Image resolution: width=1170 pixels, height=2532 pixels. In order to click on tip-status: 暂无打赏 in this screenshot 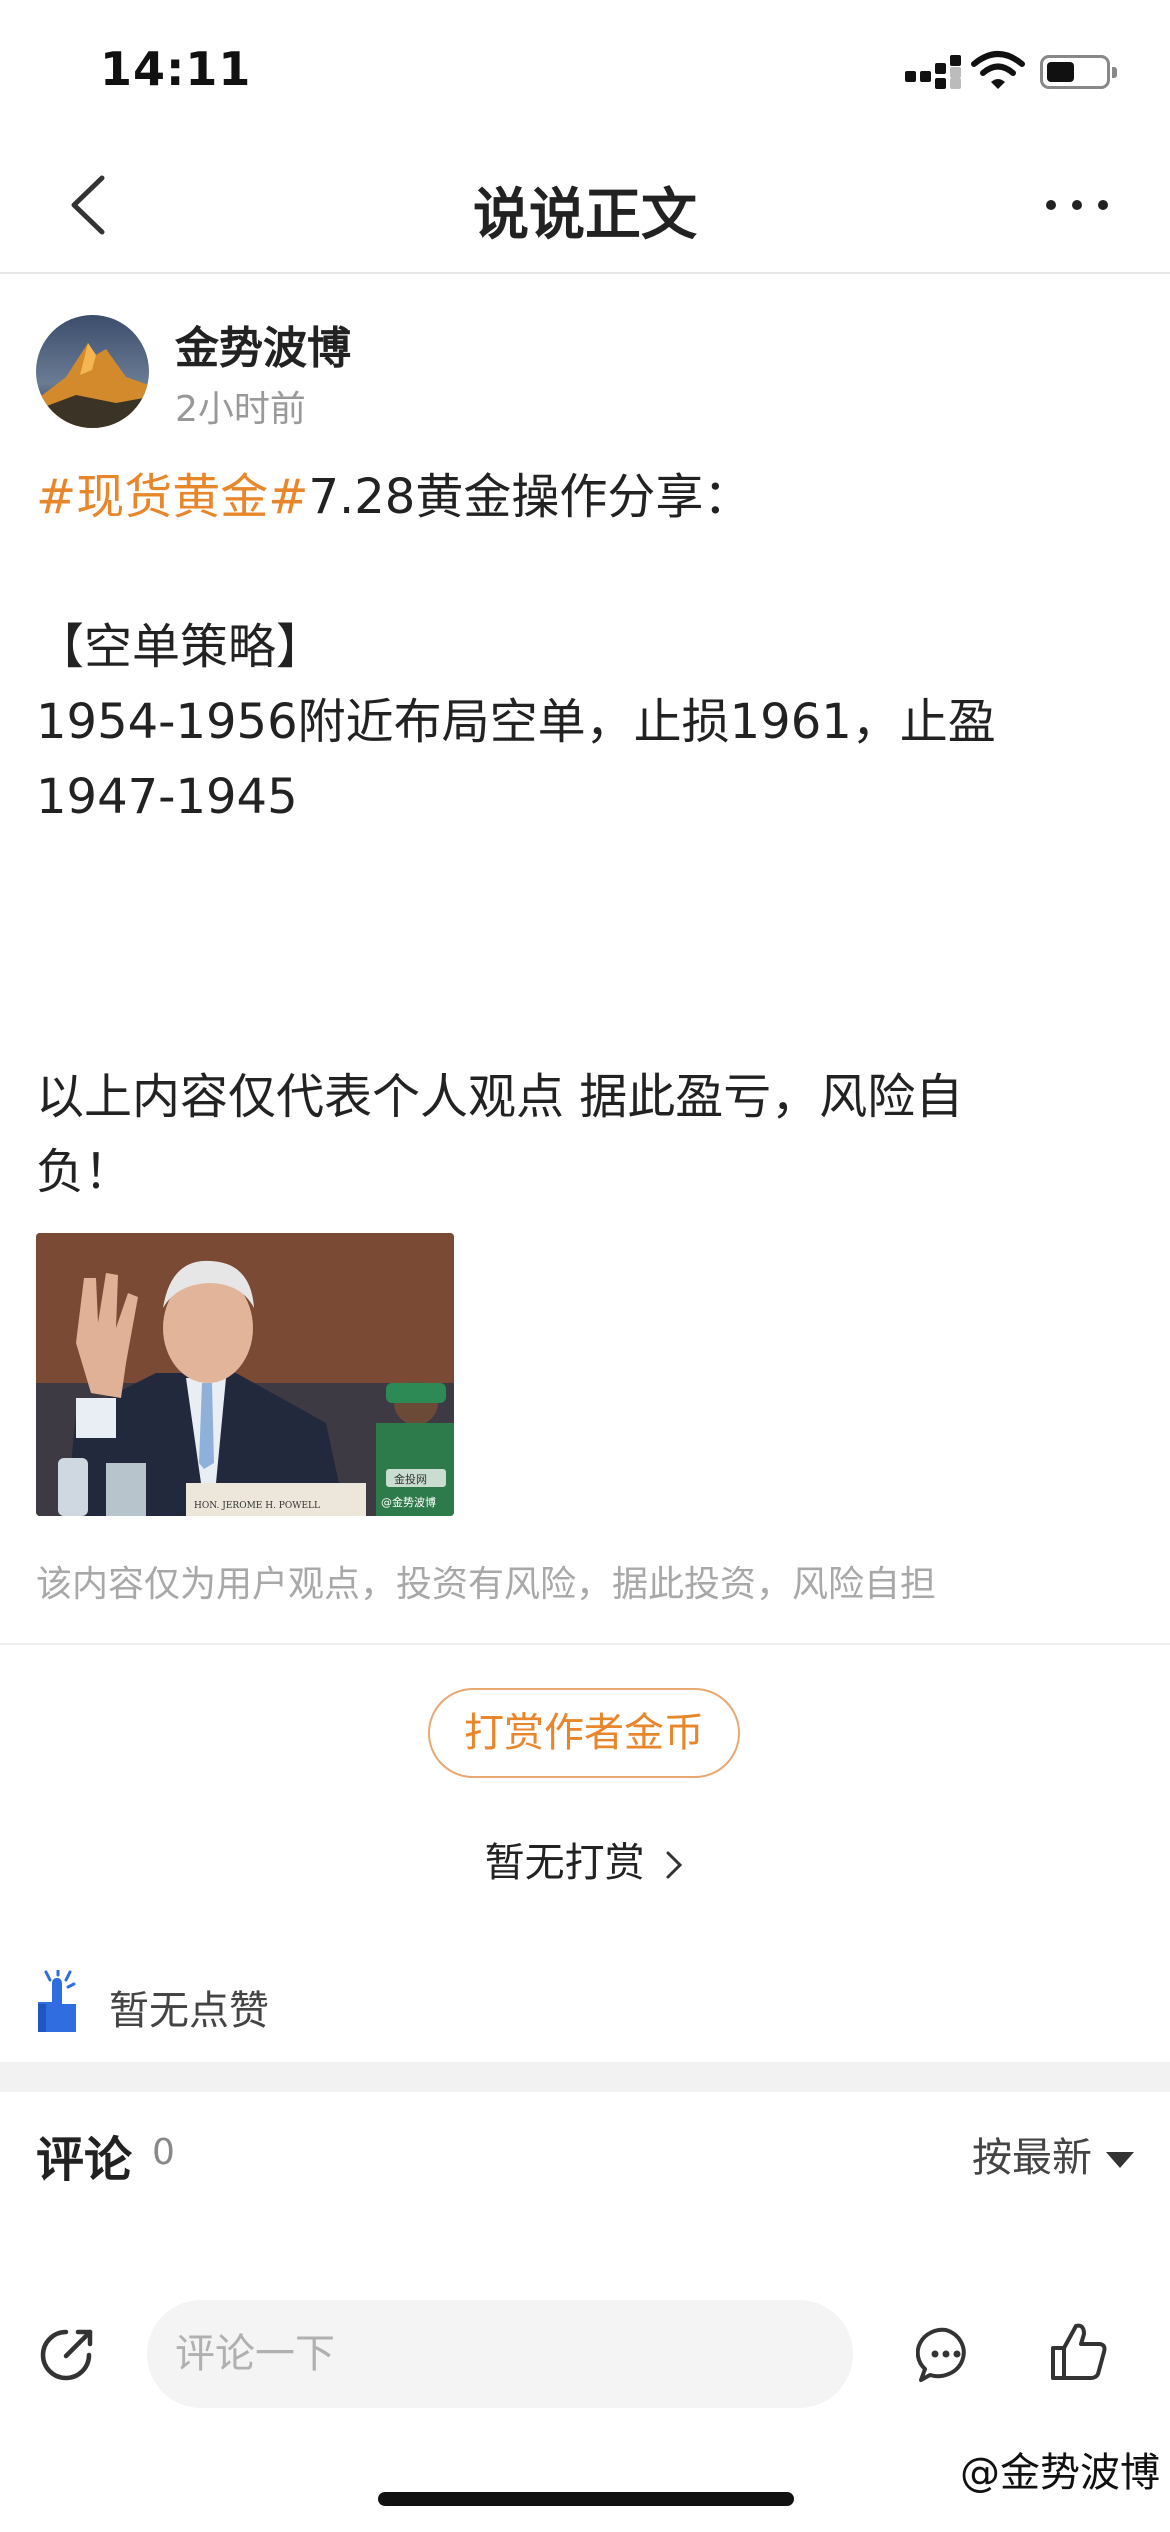, I will do `click(564, 1863)`.